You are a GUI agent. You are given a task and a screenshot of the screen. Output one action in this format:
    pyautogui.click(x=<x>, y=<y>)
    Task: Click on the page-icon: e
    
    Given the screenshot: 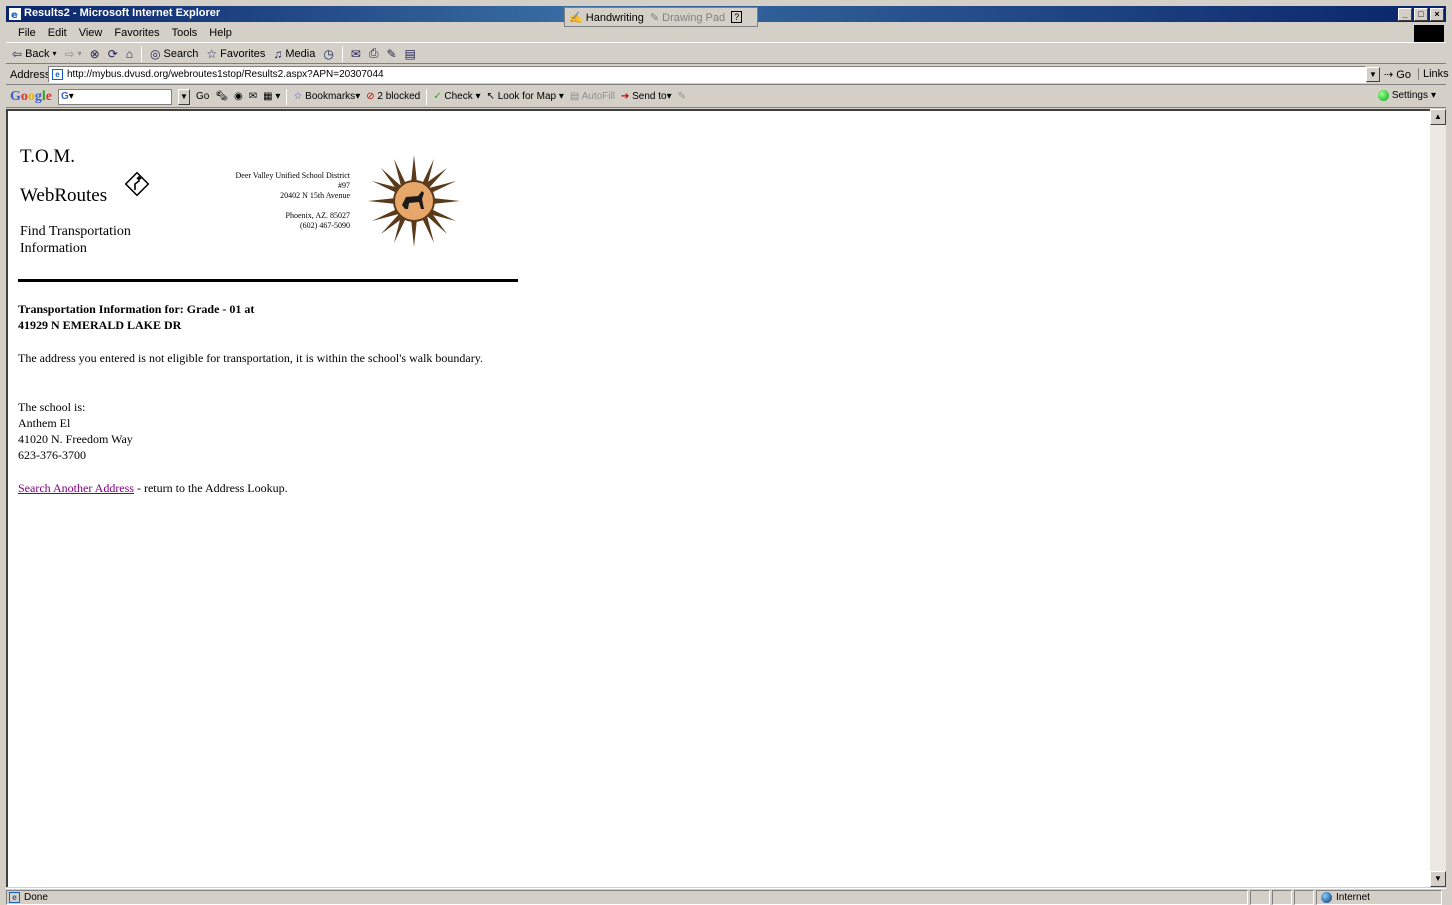 What is the action you would take?
    pyautogui.click(x=57, y=74)
    